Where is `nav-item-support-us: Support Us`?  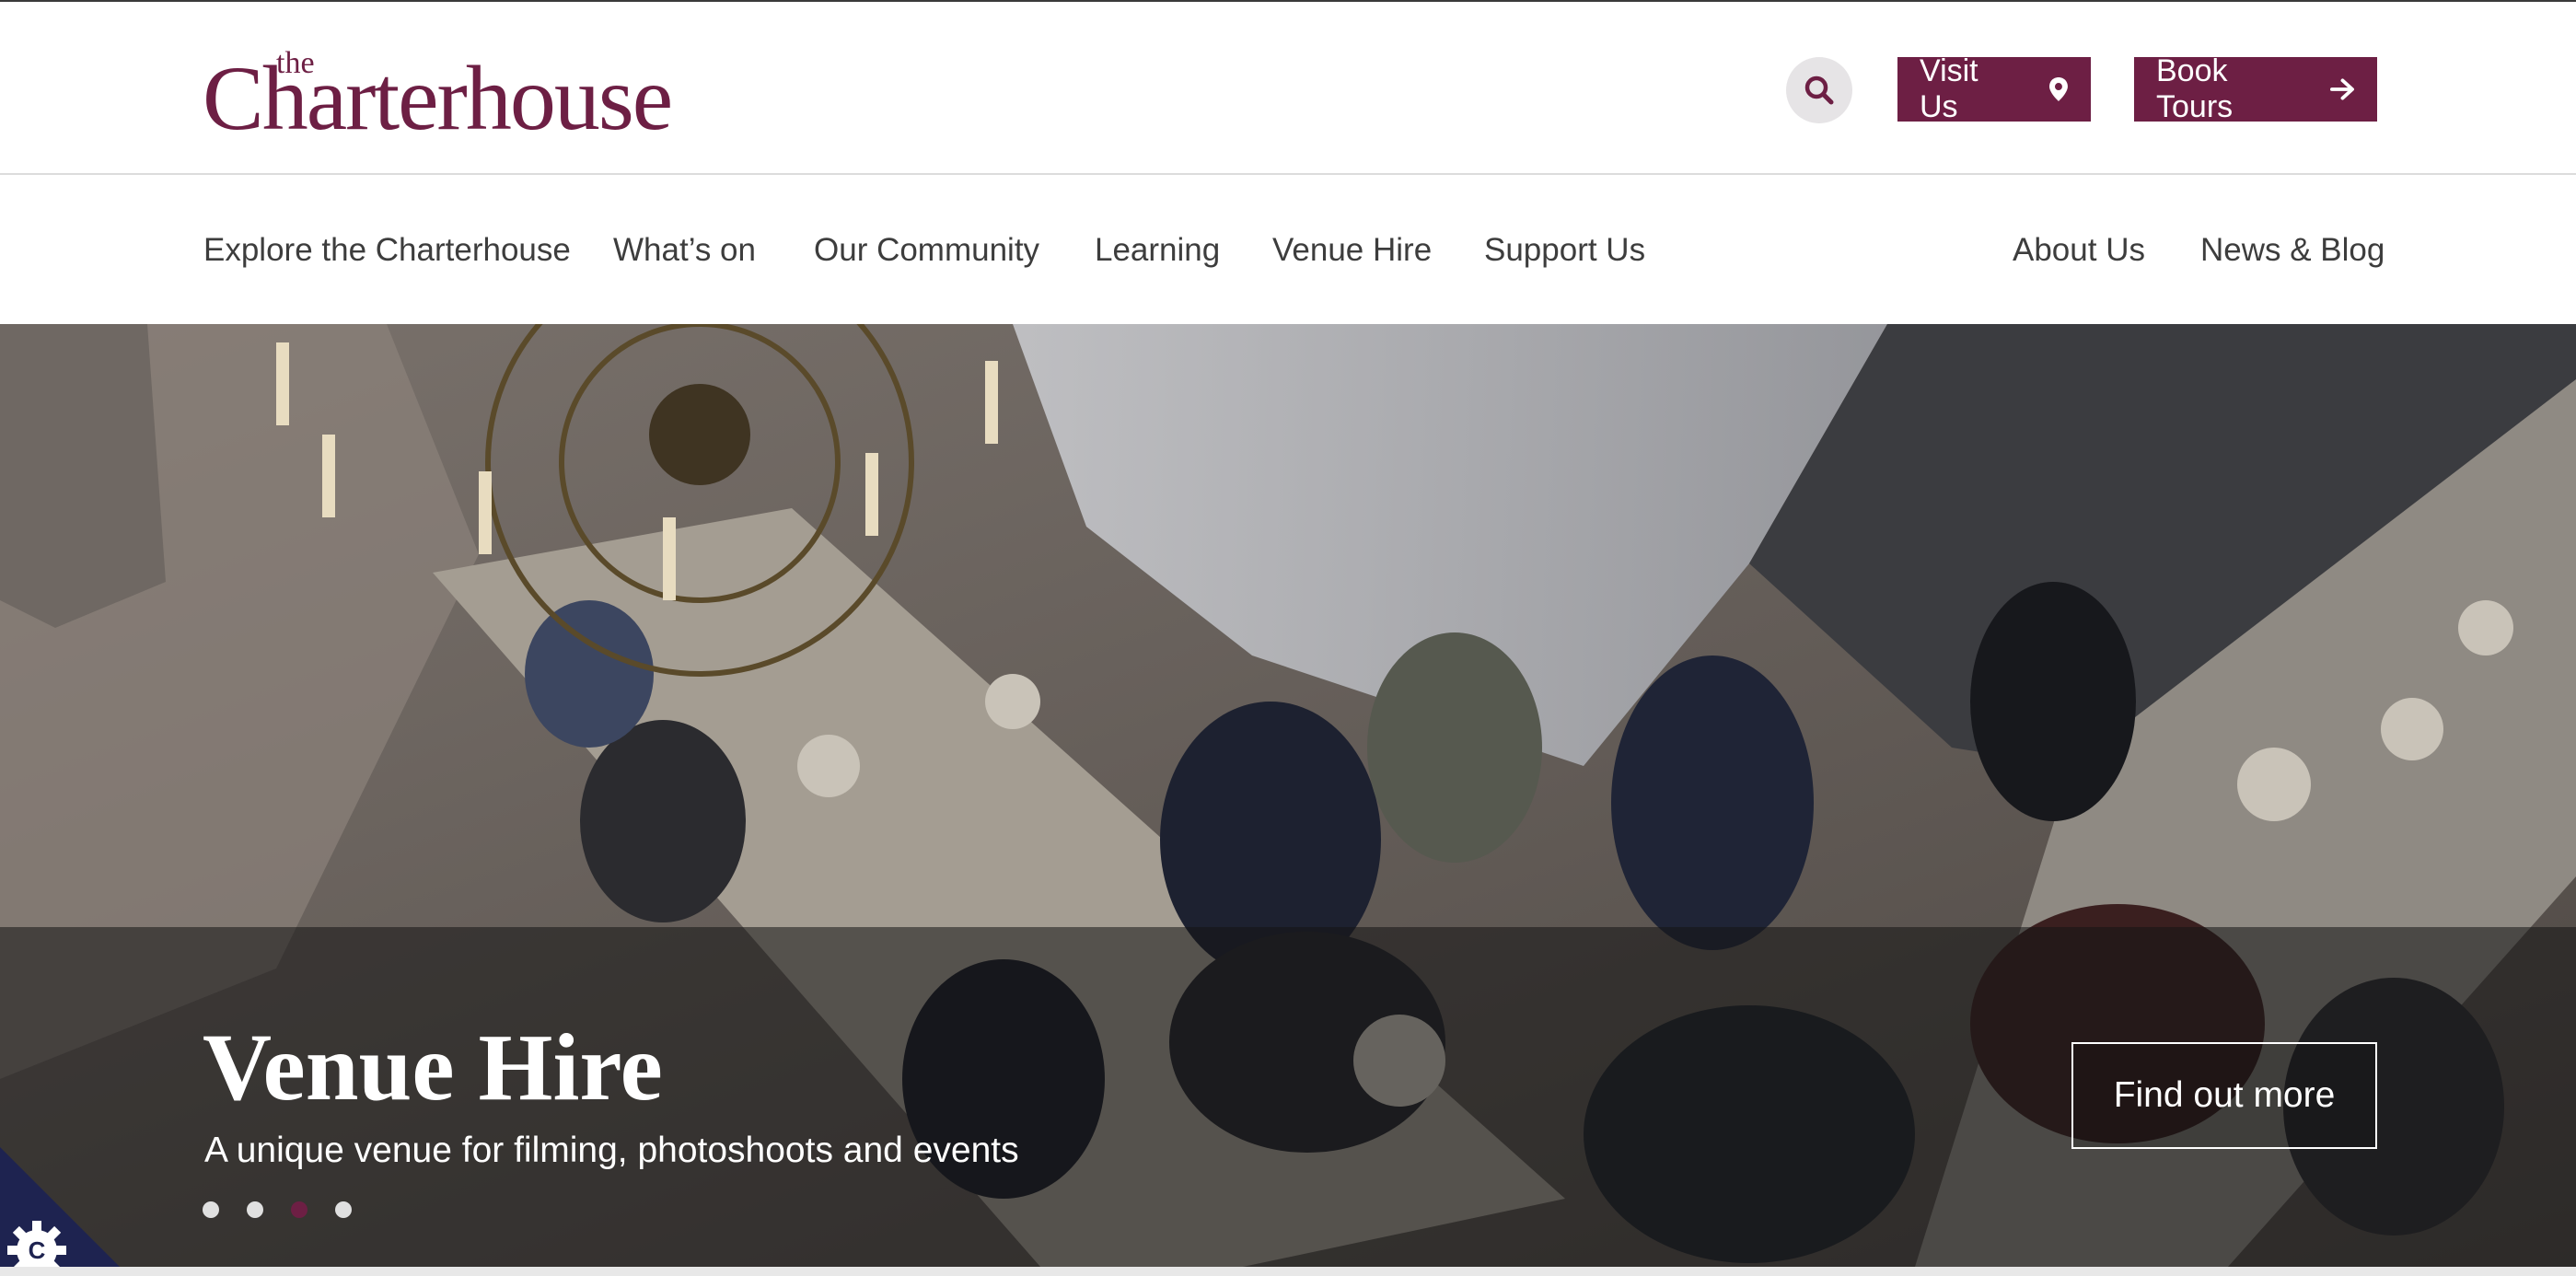
nav-item-support-us: Support Us is located at coordinates (1564, 250).